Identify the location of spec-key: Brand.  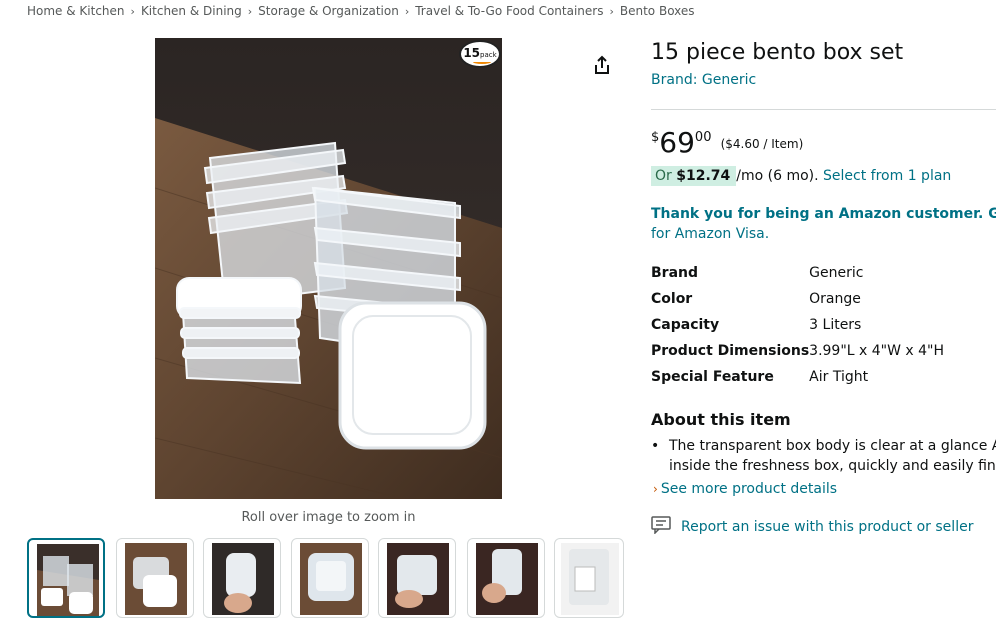
(675, 273).